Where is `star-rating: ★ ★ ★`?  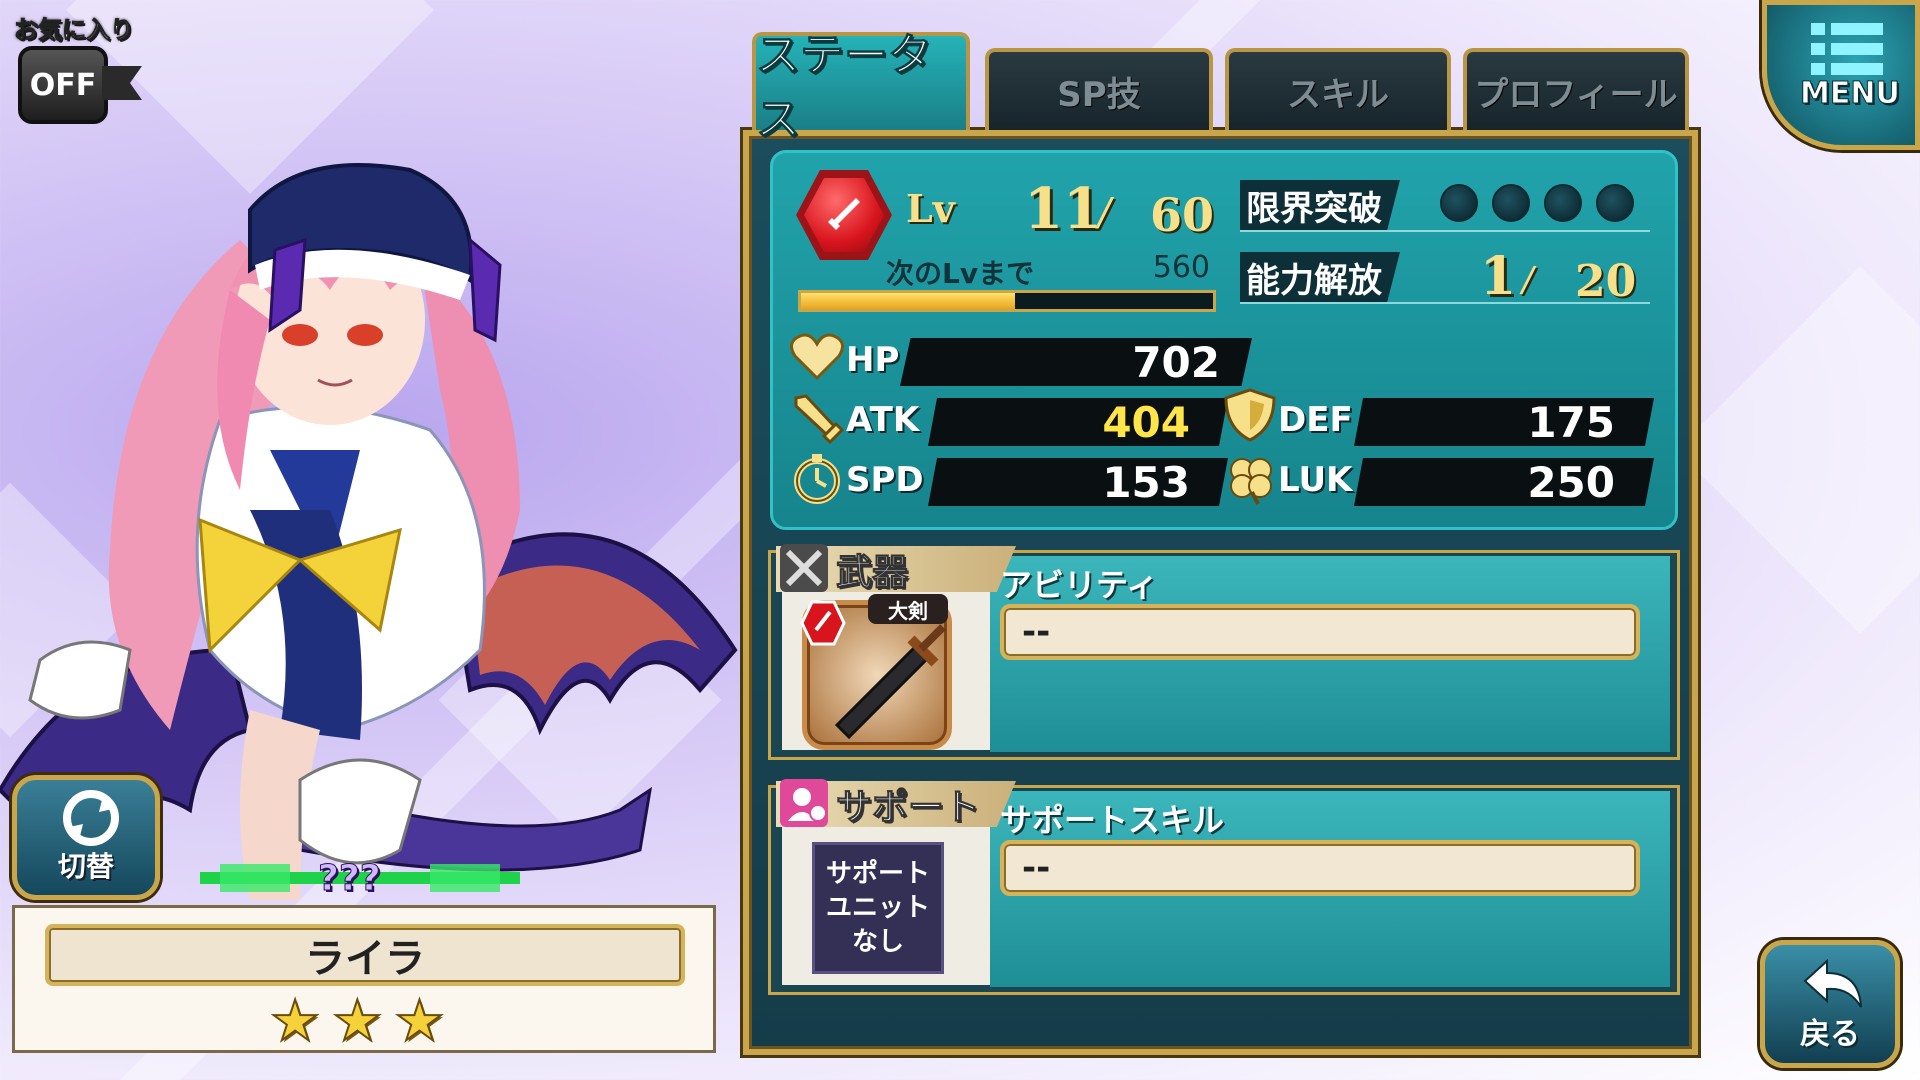 star-rating: ★ ★ ★ is located at coordinates (357, 1021).